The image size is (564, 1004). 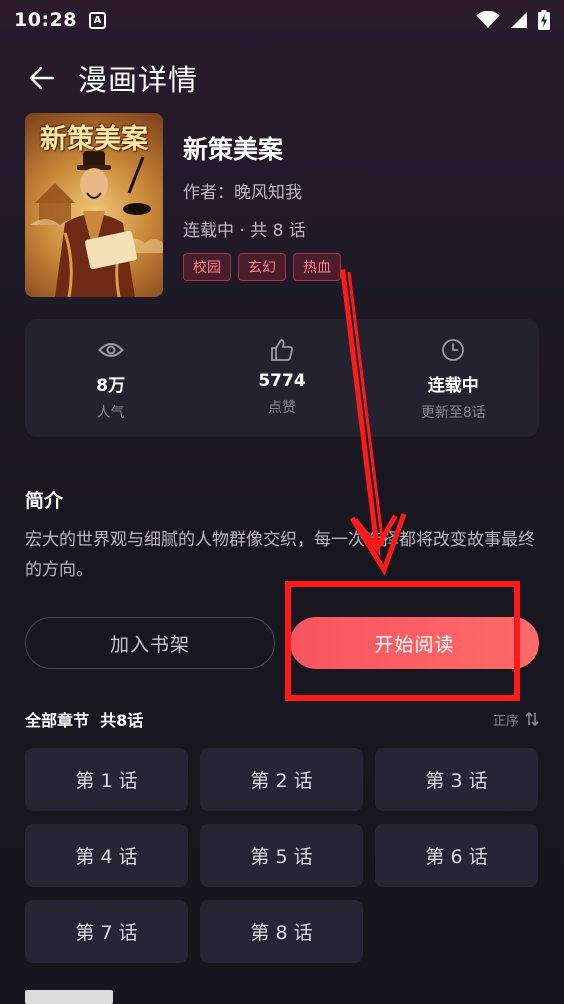 I want to click on comic-info: 新策美案 作者：晚风知我 连载中 · 共 8 话 校园 玄幻 热血, so click(x=262, y=205).